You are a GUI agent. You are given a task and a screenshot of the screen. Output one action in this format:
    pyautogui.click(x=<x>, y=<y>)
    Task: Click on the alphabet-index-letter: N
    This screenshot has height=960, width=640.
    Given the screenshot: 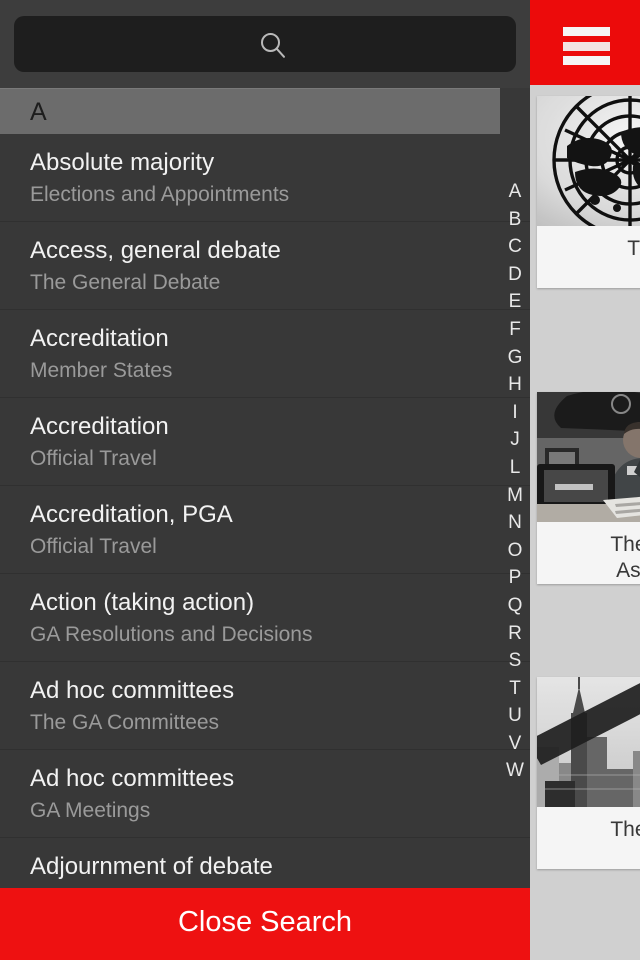 What is the action you would take?
    pyautogui.click(x=515, y=523)
    